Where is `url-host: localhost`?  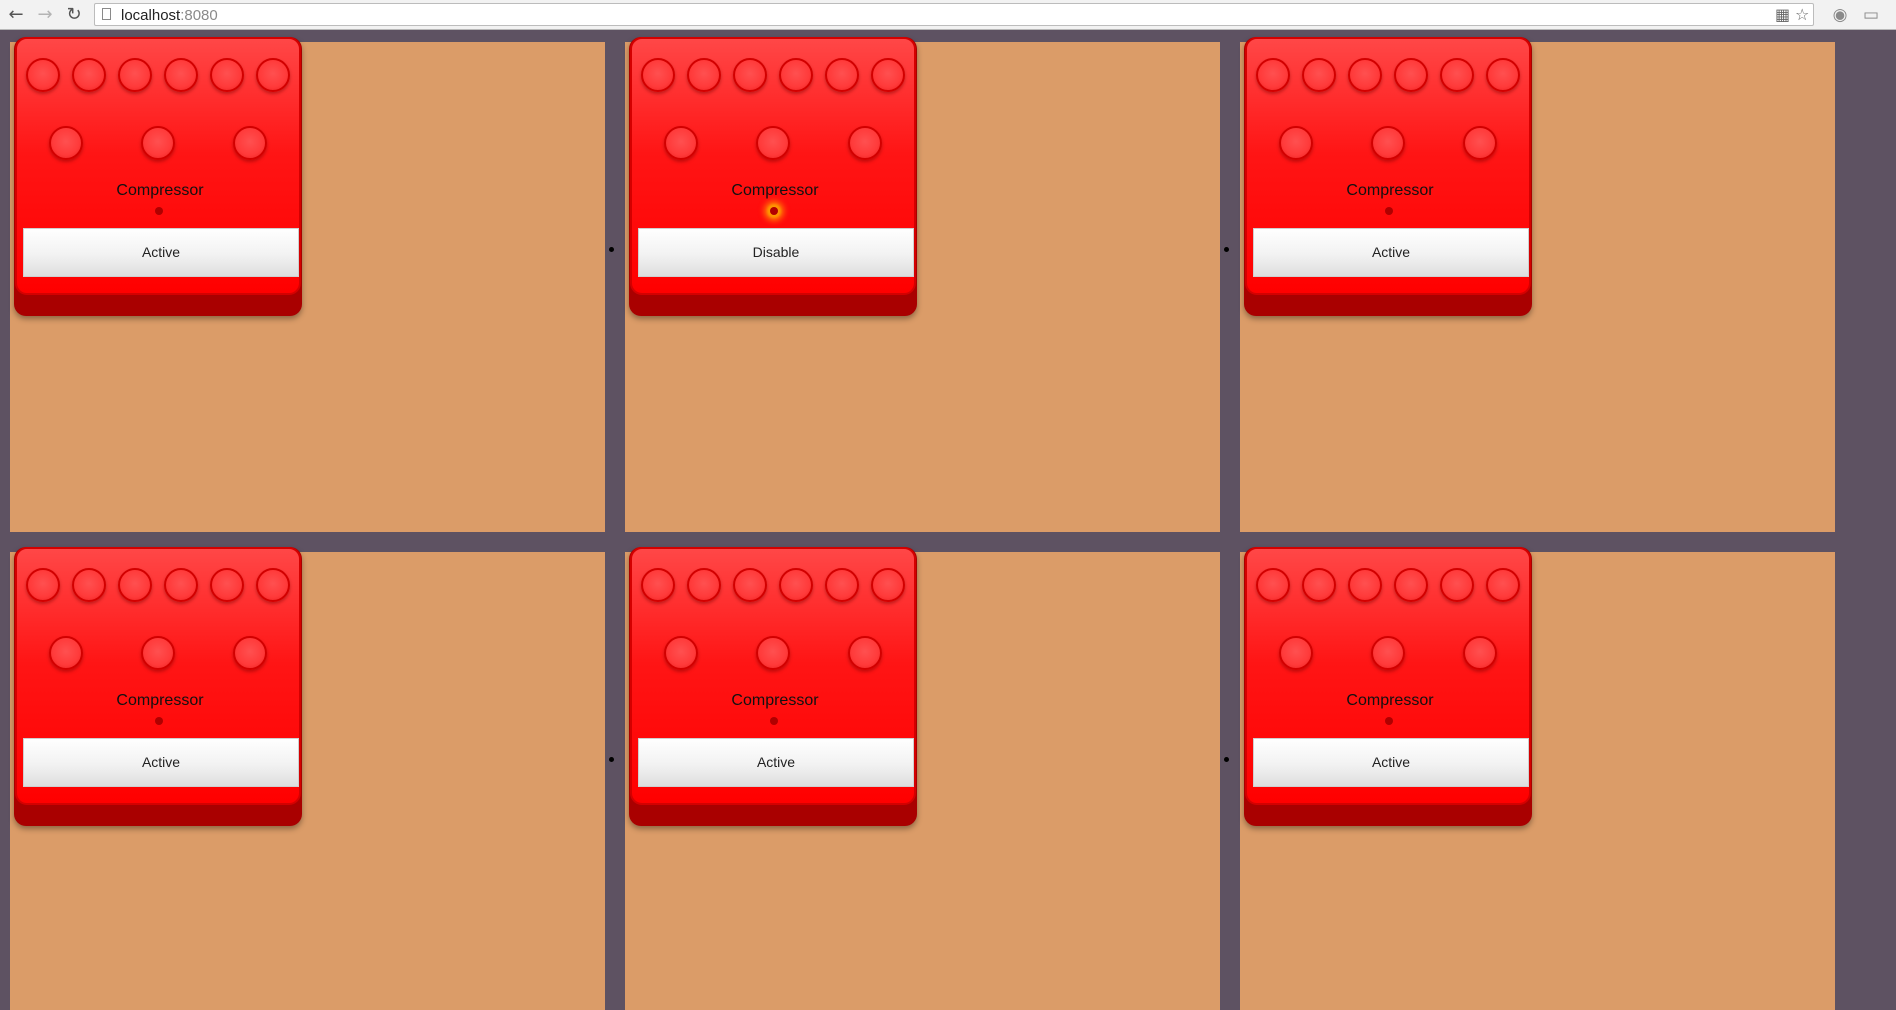
url-host: localhost is located at coordinates (151, 15).